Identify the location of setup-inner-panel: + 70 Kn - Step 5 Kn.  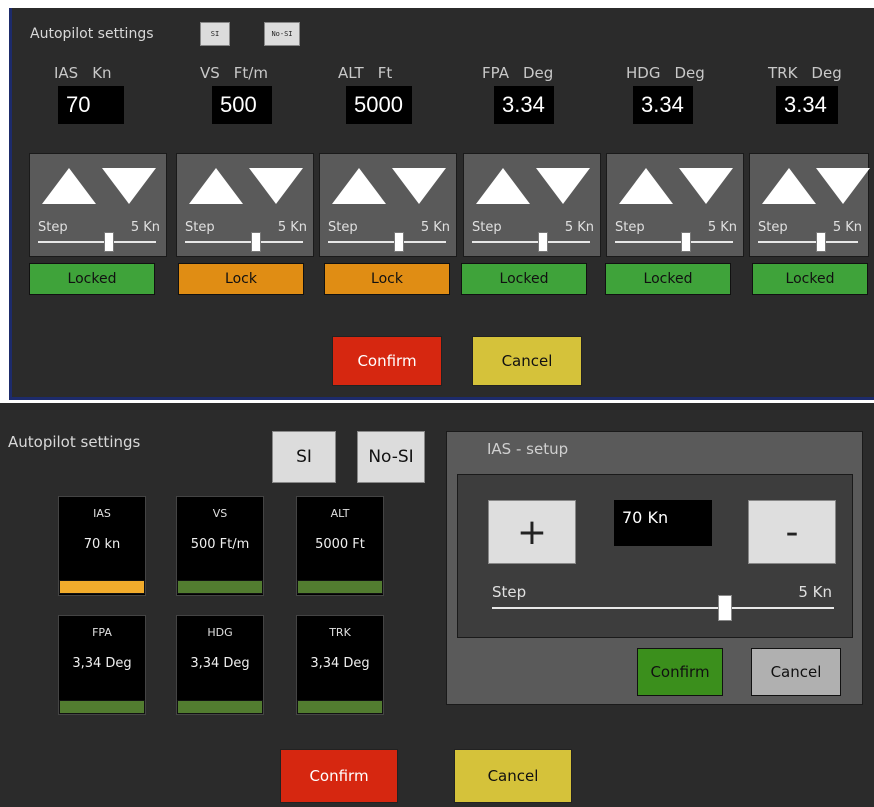
(655, 556).